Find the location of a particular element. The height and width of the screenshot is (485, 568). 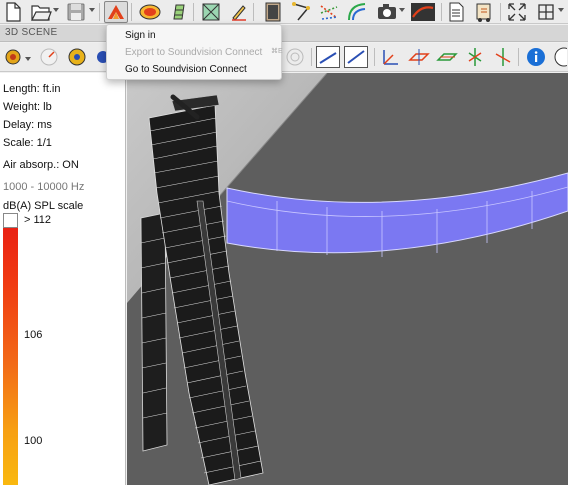

scene-title: 3D SCENE is located at coordinates (31, 32).